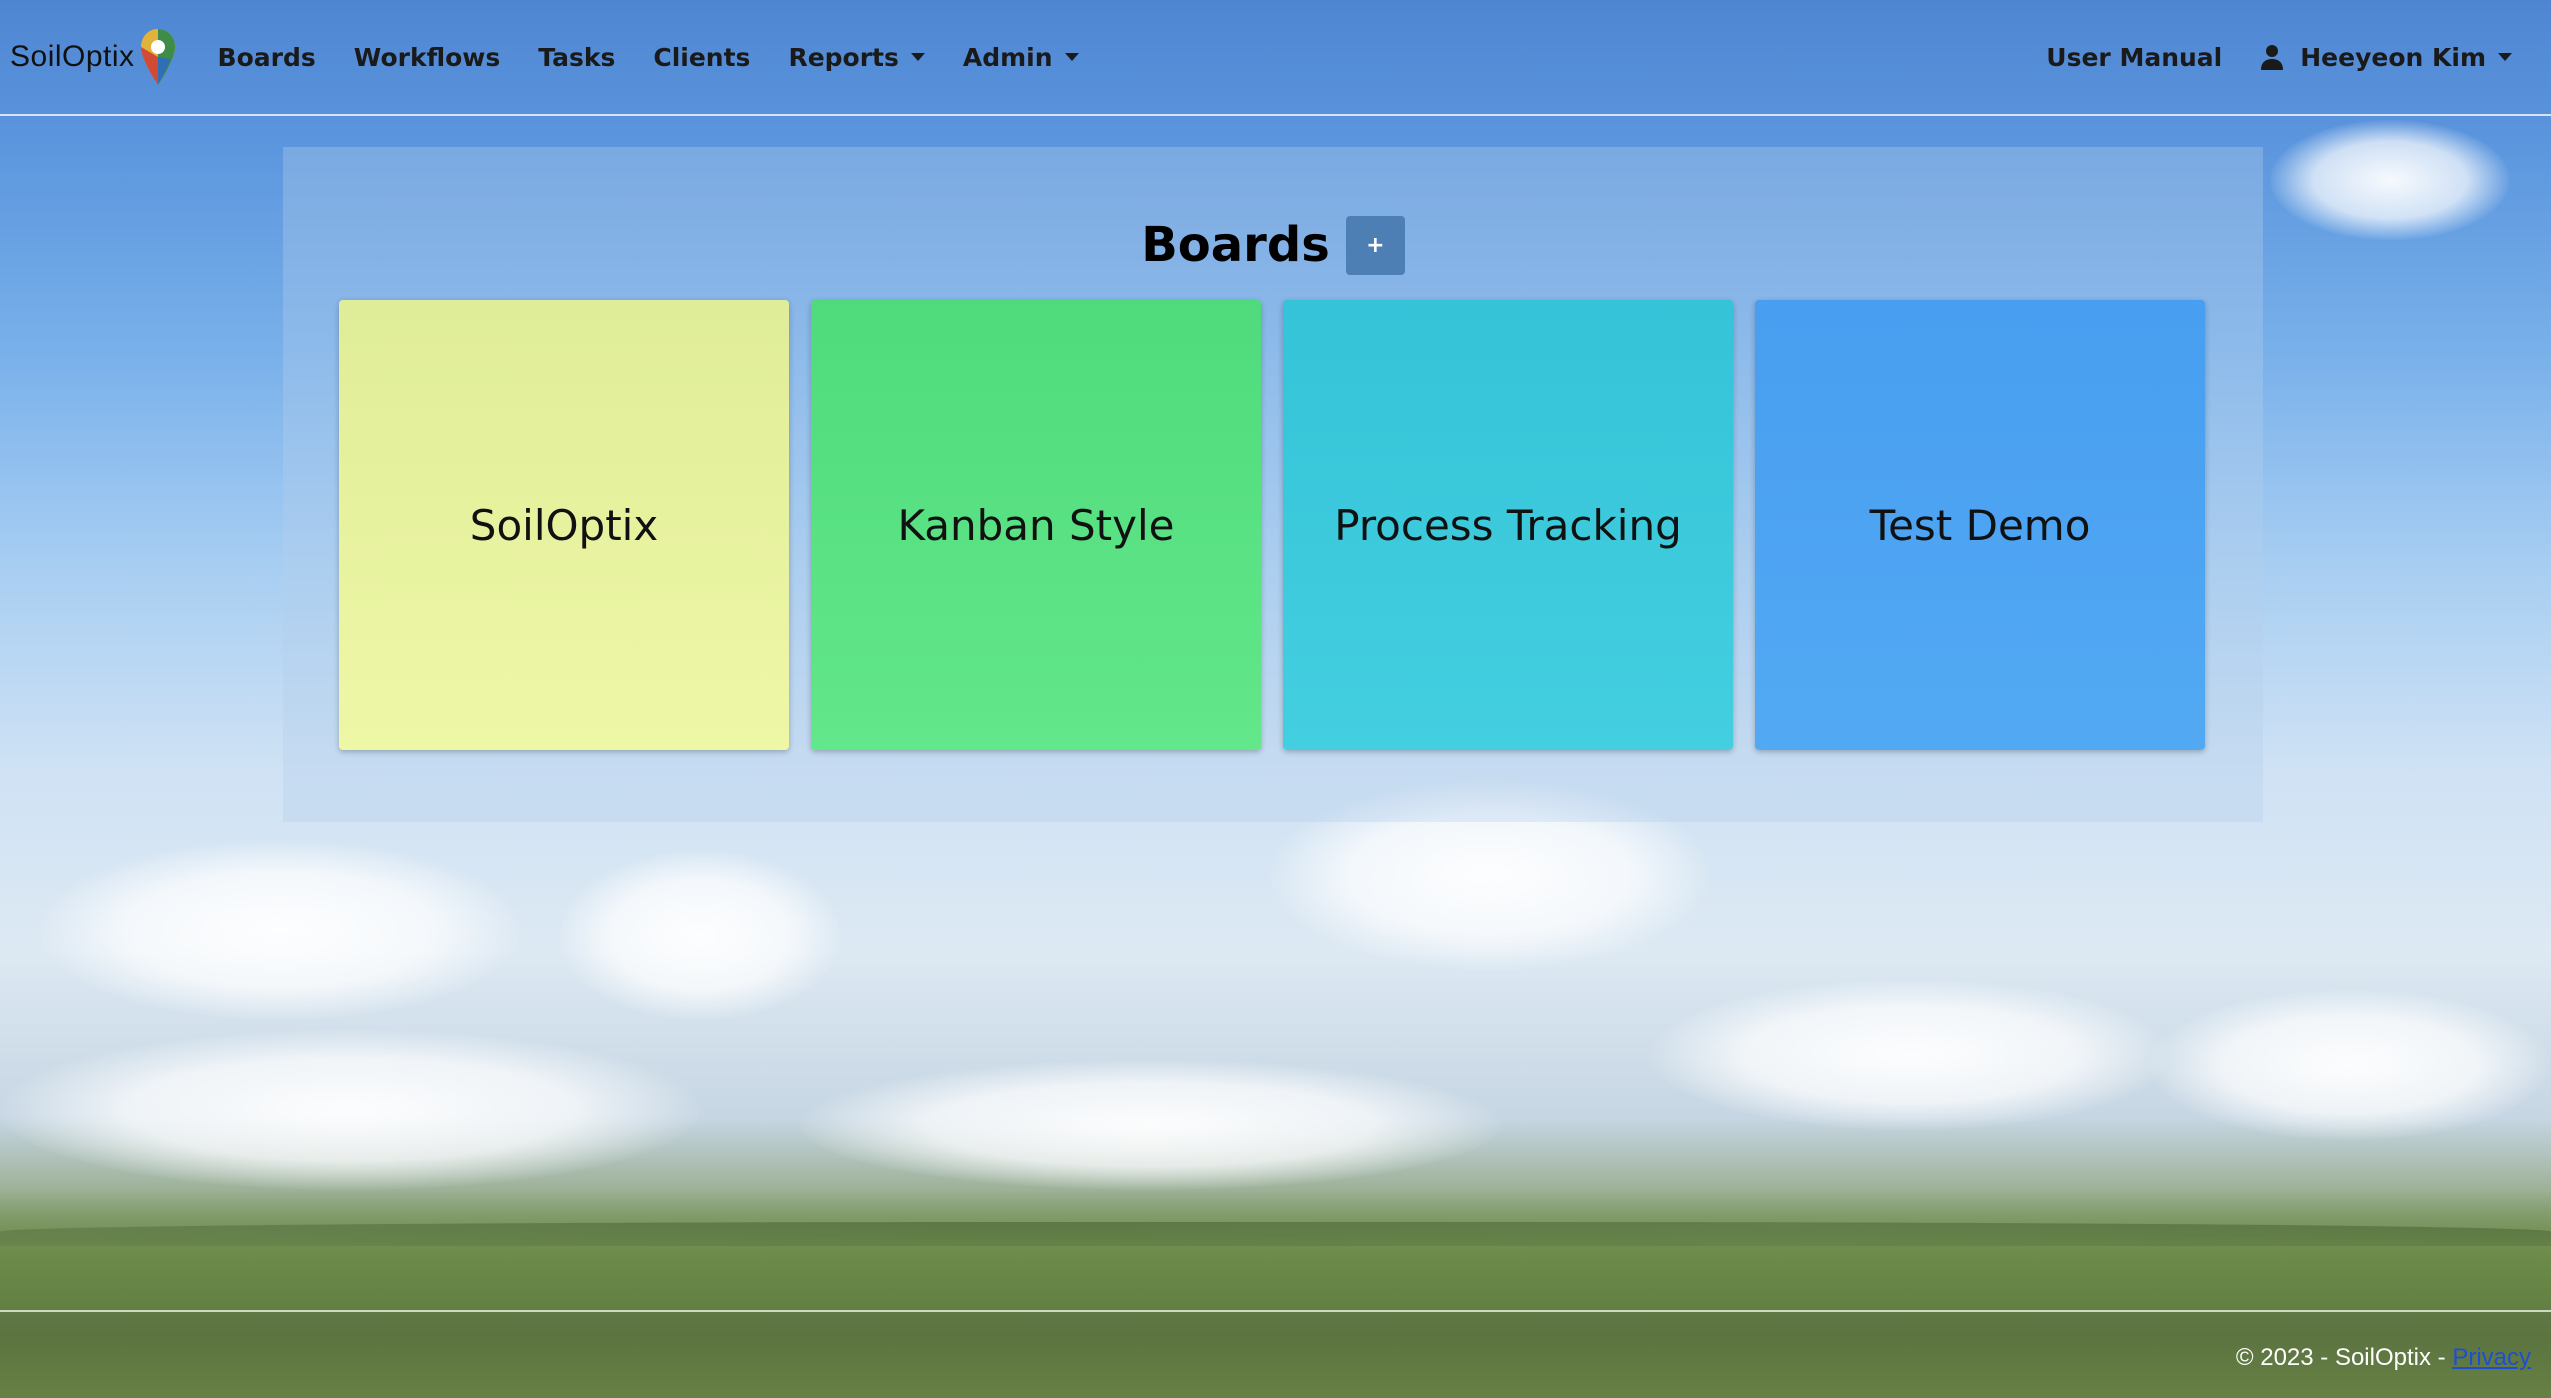 This screenshot has height=1398, width=2551. I want to click on copyright-text: © 2023 - SoilOptix -, so click(2344, 1357).